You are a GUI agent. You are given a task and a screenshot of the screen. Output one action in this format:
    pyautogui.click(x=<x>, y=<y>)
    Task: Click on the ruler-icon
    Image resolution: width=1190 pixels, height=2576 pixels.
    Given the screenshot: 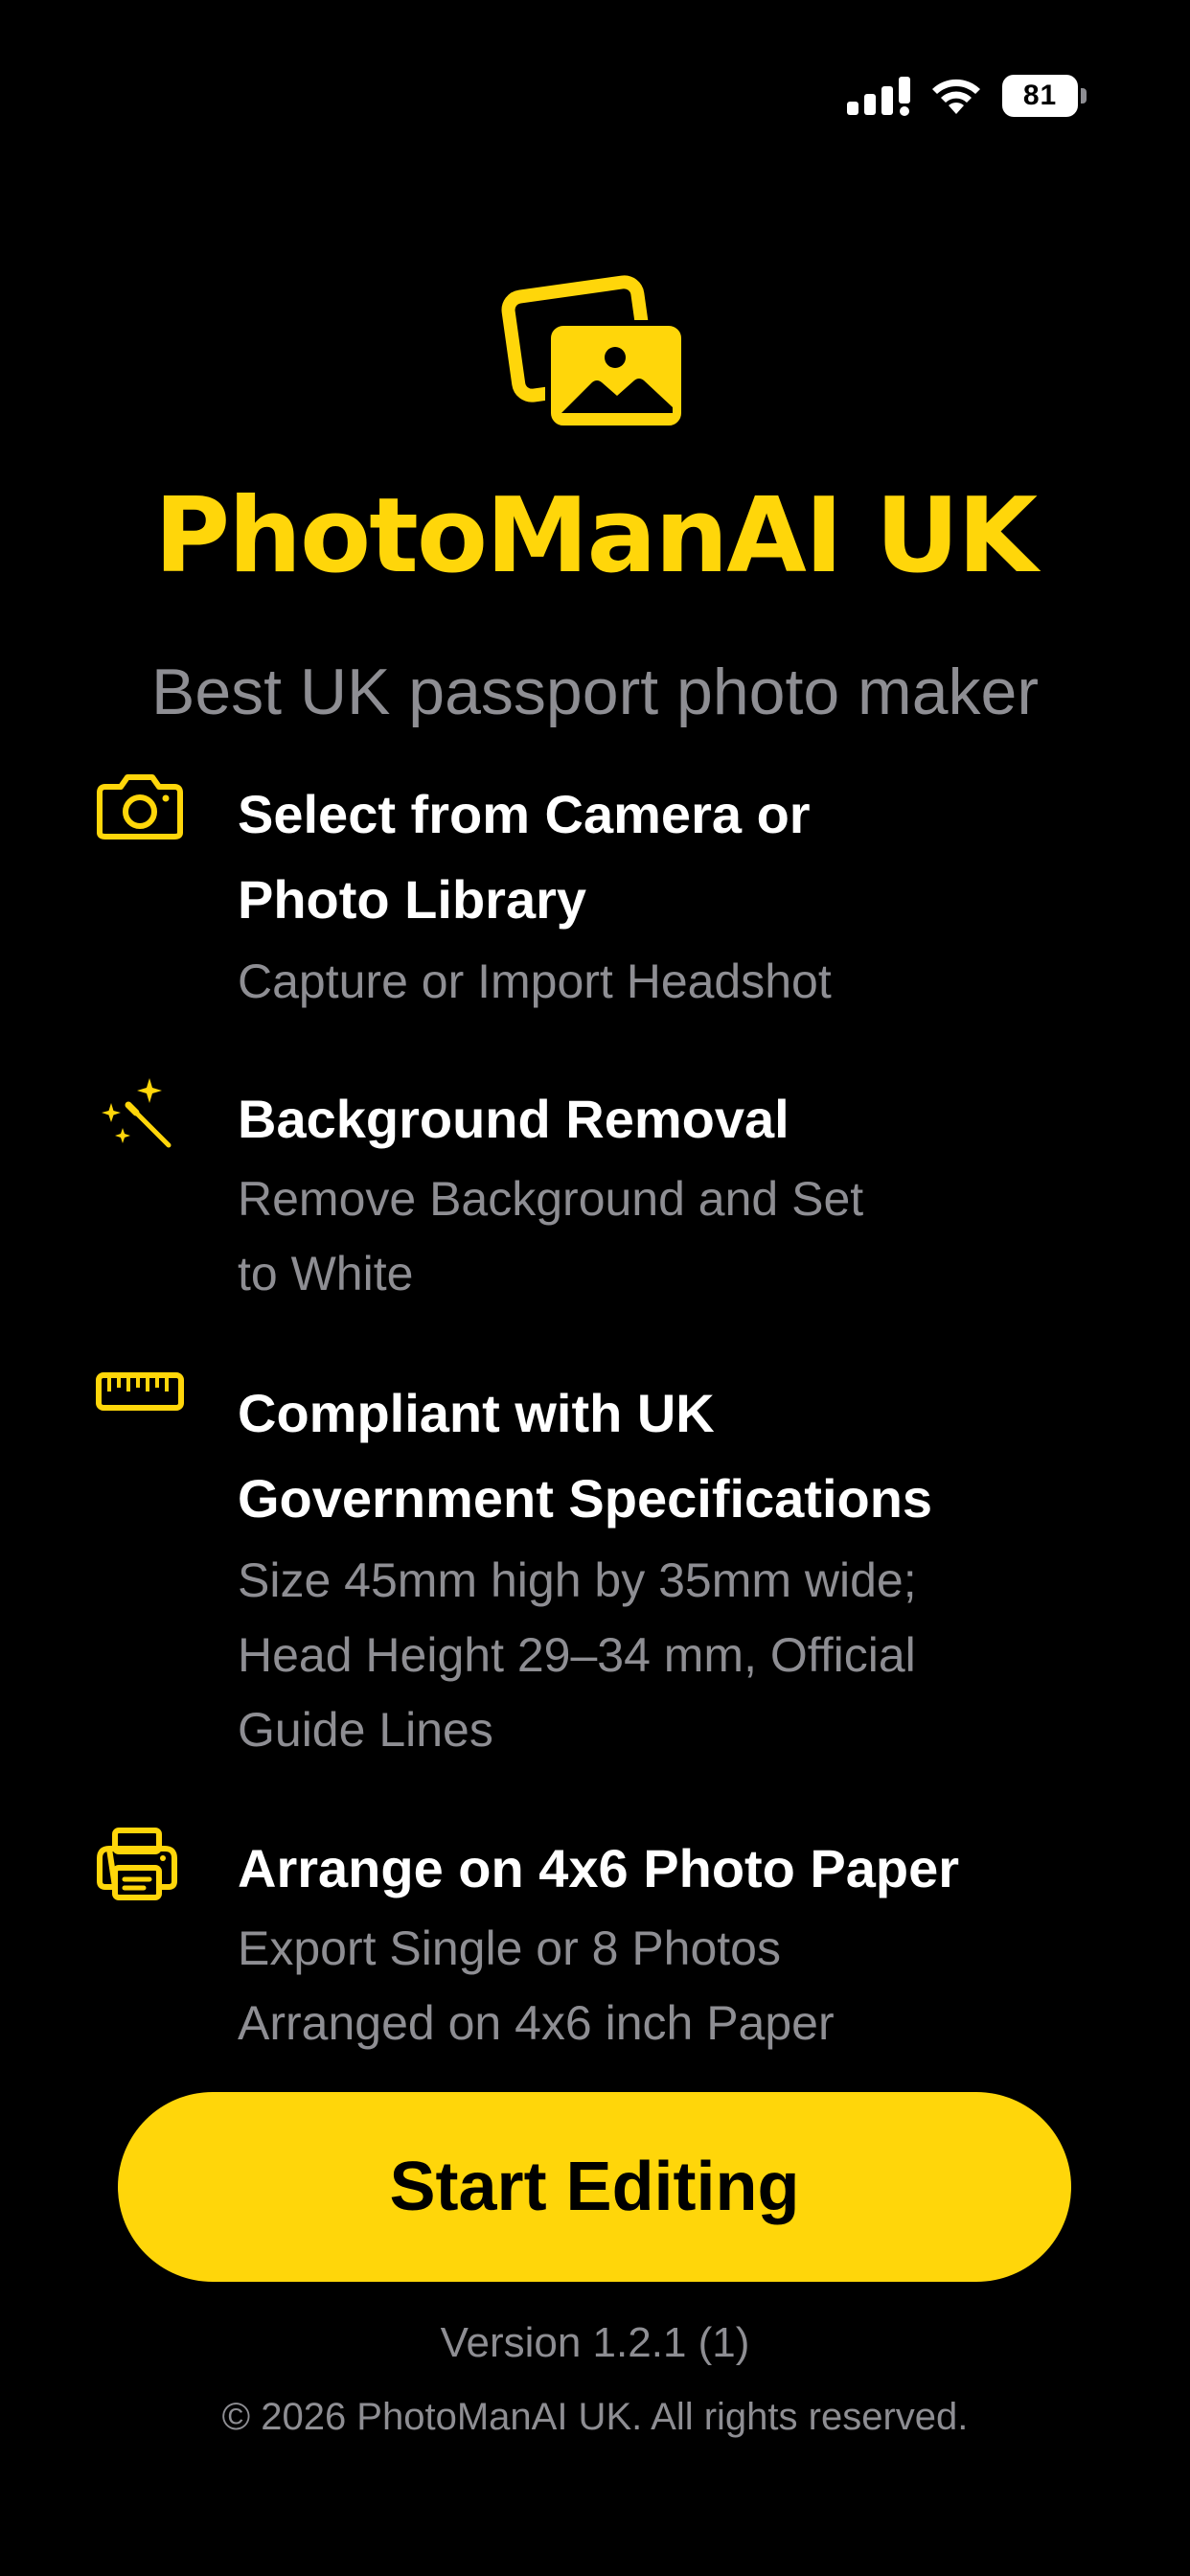 What is the action you would take?
    pyautogui.click(x=144, y=1415)
    